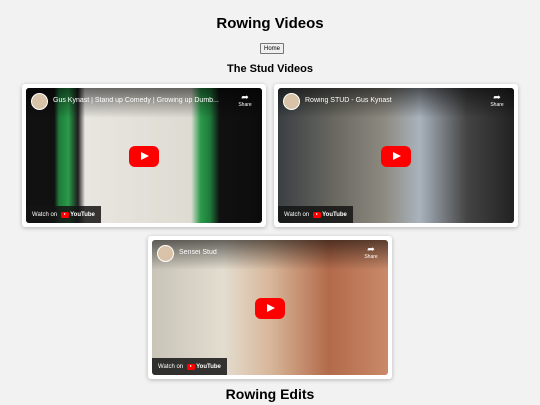 The image size is (540, 405). Describe the element at coordinates (270, 394) in the screenshot. I see `section-heading-rowing-edits: Rowing Edits` at that location.